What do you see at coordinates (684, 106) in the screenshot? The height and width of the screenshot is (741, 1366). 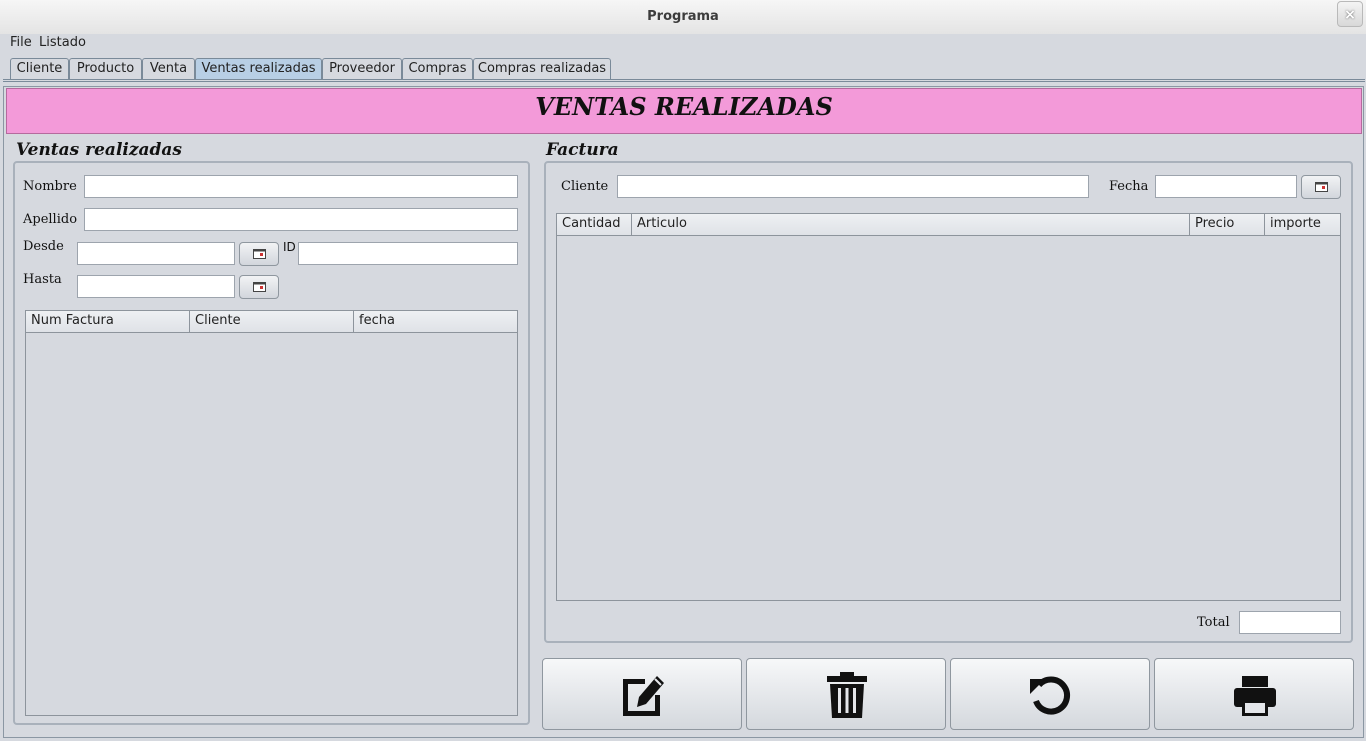 I see `page-title: VENTAS REALIZADAS` at bounding box center [684, 106].